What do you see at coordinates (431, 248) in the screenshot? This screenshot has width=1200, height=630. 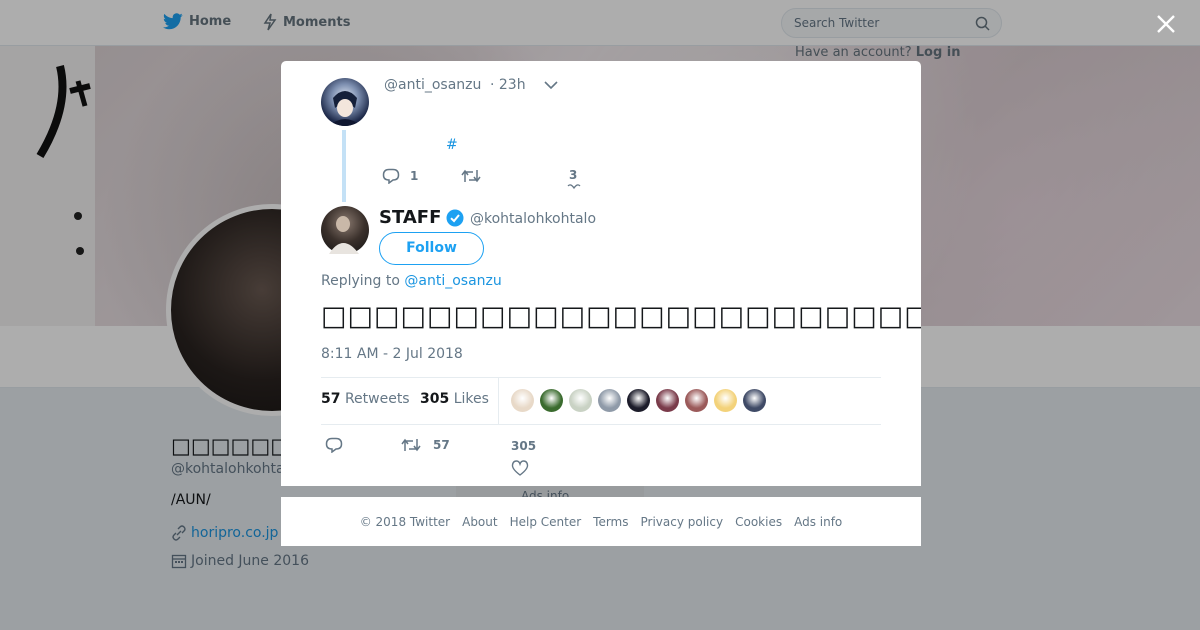 I see `follow-button: Follow` at bounding box center [431, 248].